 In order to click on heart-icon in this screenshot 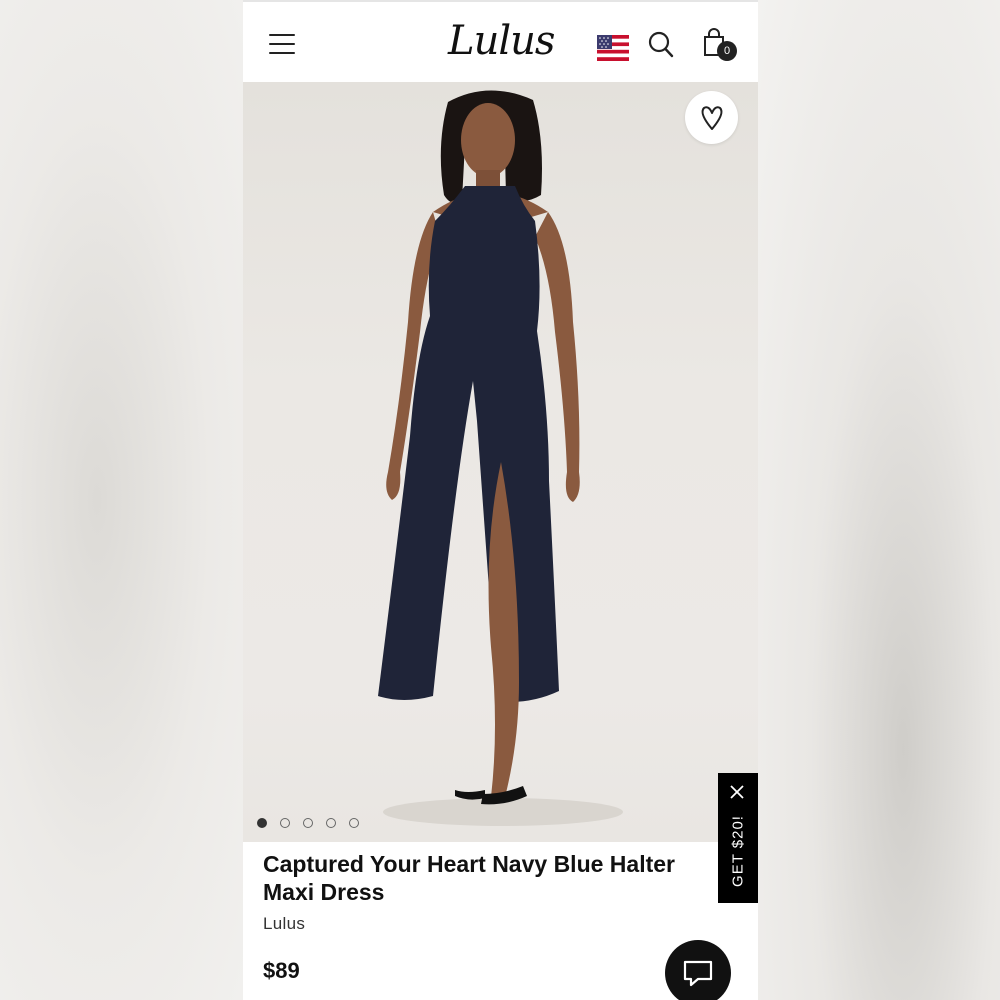, I will do `click(712, 118)`.